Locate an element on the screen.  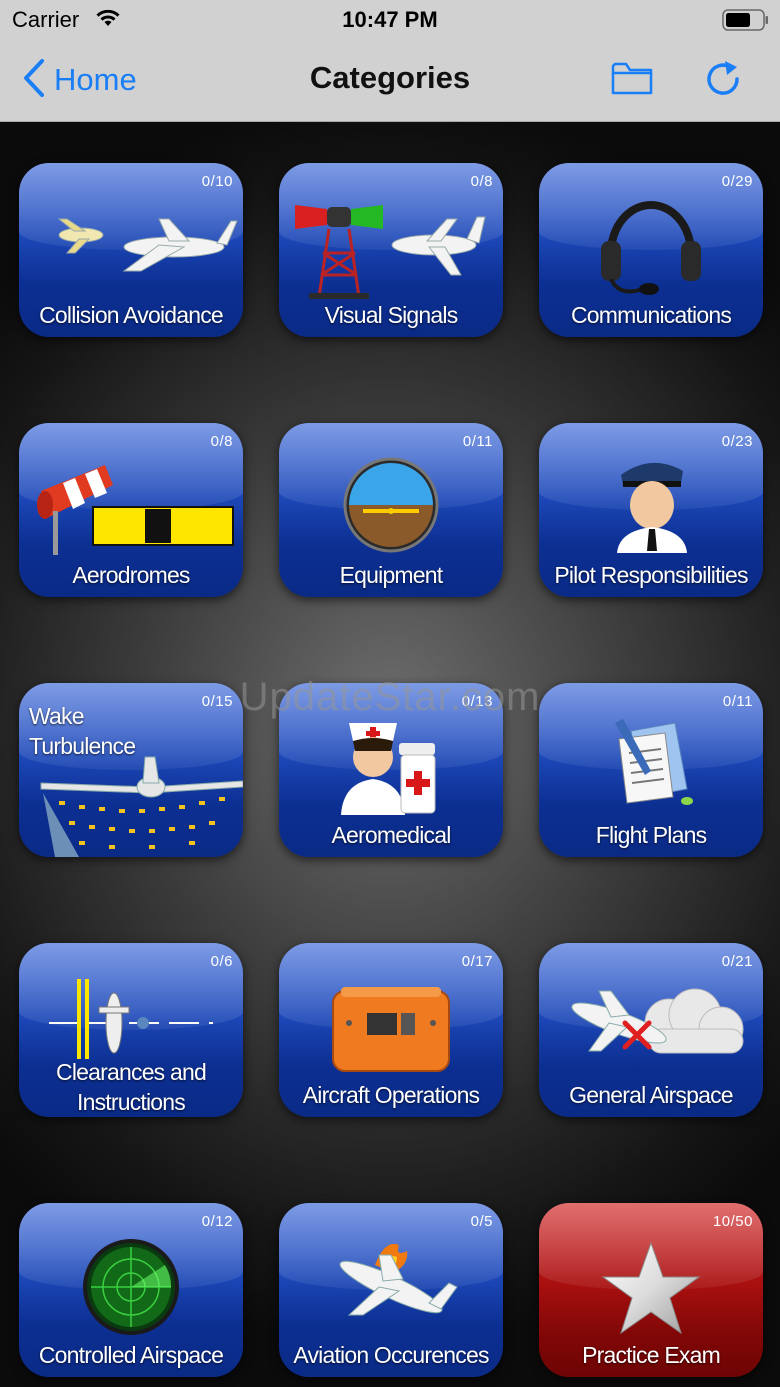
progress-count: 0/15 is located at coordinates (217, 701).